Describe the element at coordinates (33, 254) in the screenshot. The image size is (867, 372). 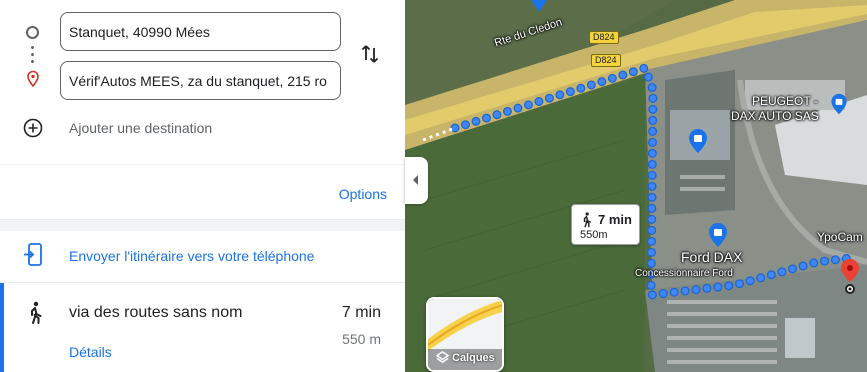
I see `send-to-phone-icon` at that location.